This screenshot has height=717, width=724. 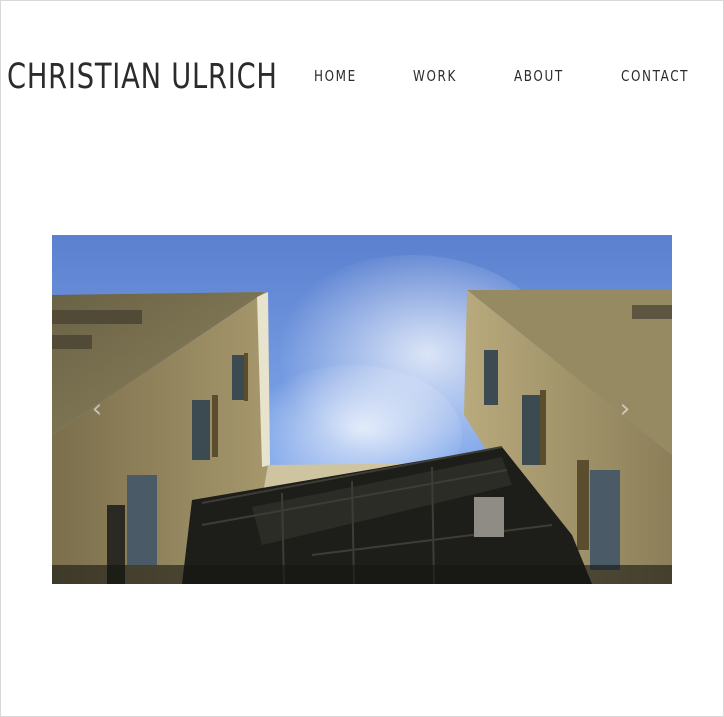 What do you see at coordinates (539, 76) in the screenshot?
I see `nav-about-link: ABOUT` at bounding box center [539, 76].